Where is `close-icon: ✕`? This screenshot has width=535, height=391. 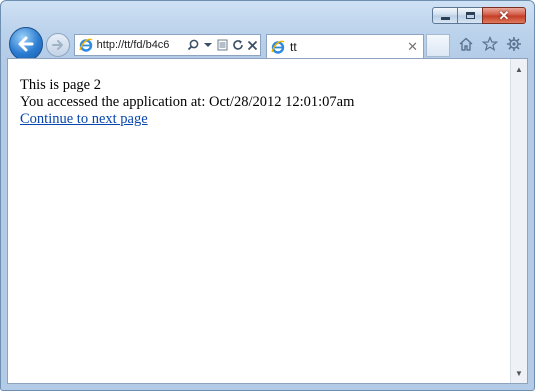
close-icon: ✕ is located at coordinates (504, 15).